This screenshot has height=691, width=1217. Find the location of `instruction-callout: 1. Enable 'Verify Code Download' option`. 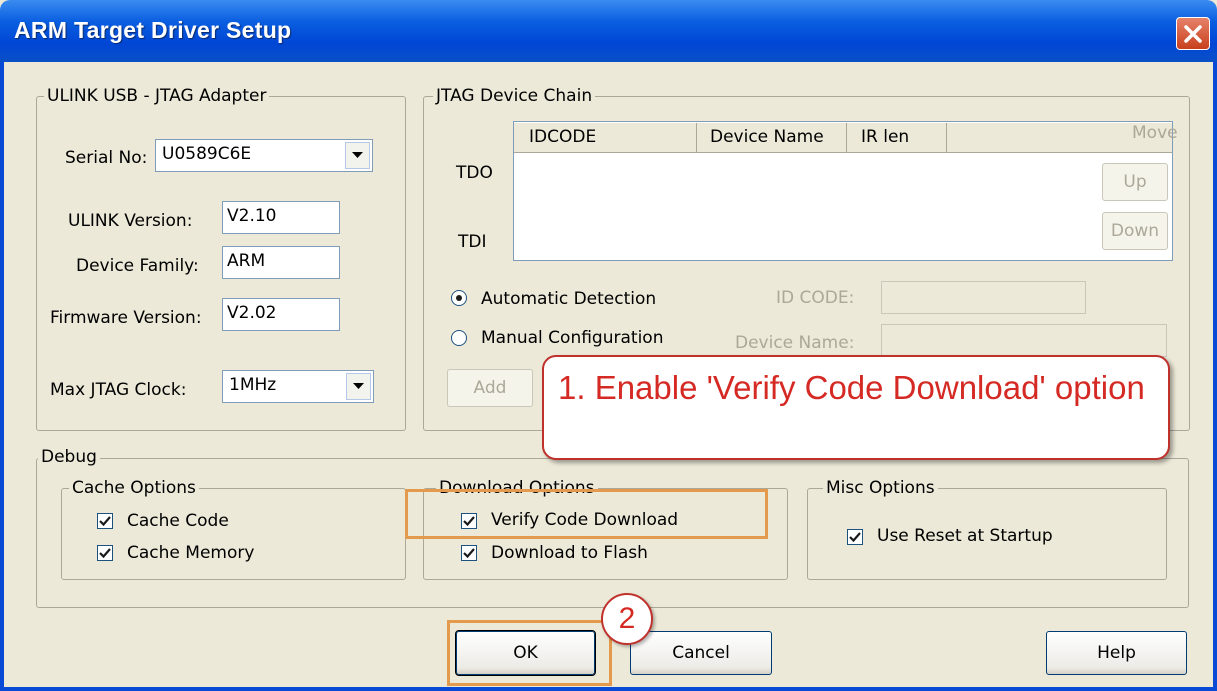

instruction-callout: 1. Enable 'Verify Code Download' option is located at coordinates (856, 407).